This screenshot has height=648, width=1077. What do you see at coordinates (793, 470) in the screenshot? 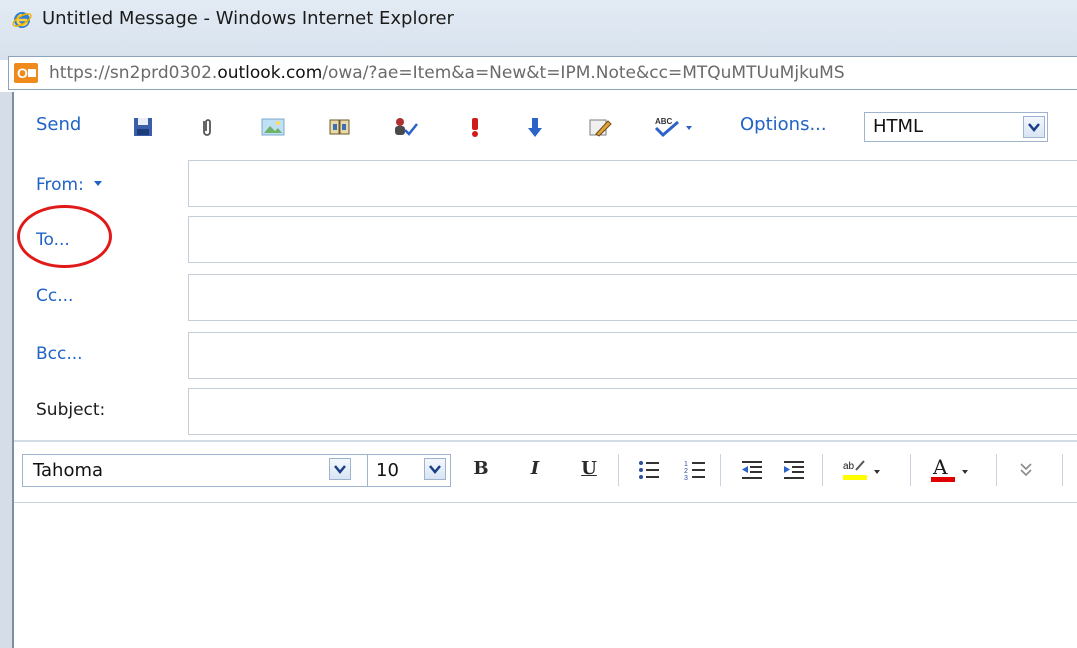
I see `increase-indent-icon` at bounding box center [793, 470].